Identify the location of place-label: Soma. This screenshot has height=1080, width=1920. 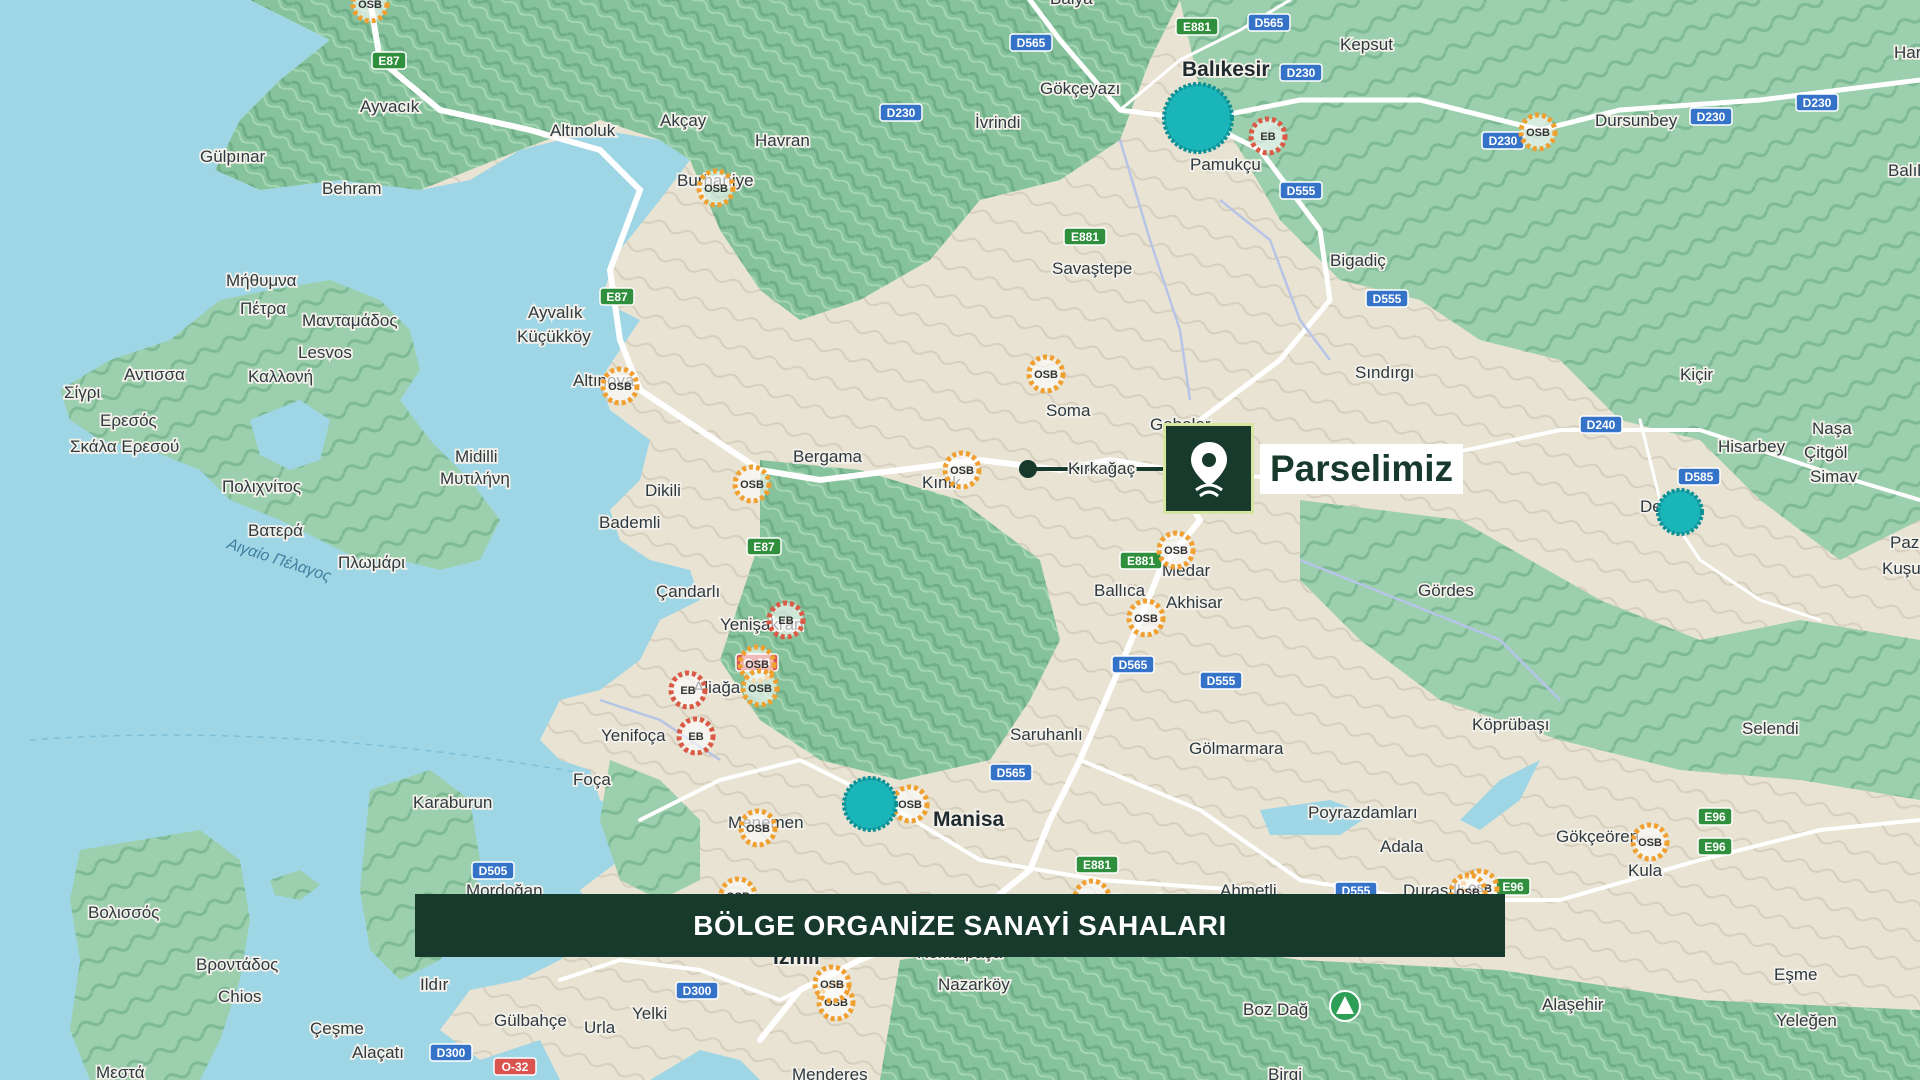
(1068, 410).